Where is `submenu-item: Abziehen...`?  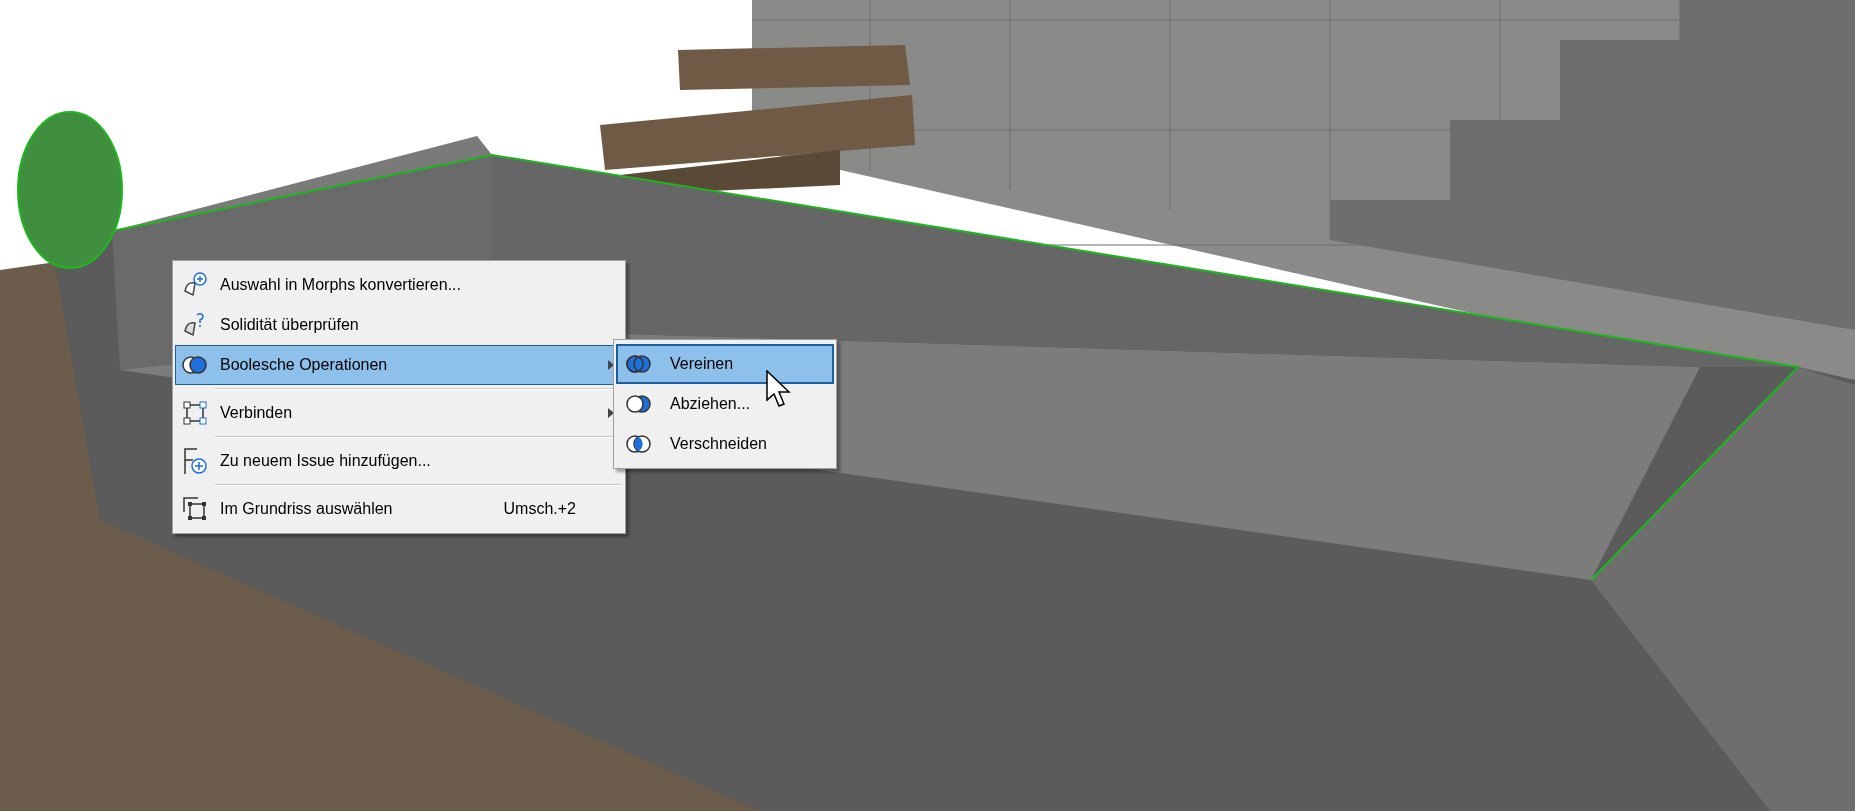
submenu-item: Abziehen... is located at coordinates (725, 404).